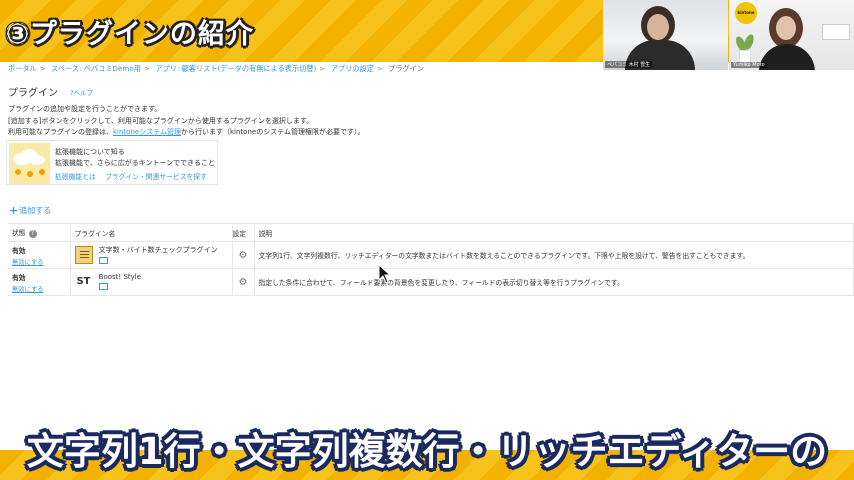 This screenshot has width=854, height=480. What do you see at coordinates (156, 176) in the screenshot?
I see `find-plugins-link: プラグイン・関連サービスを探す` at bounding box center [156, 176].